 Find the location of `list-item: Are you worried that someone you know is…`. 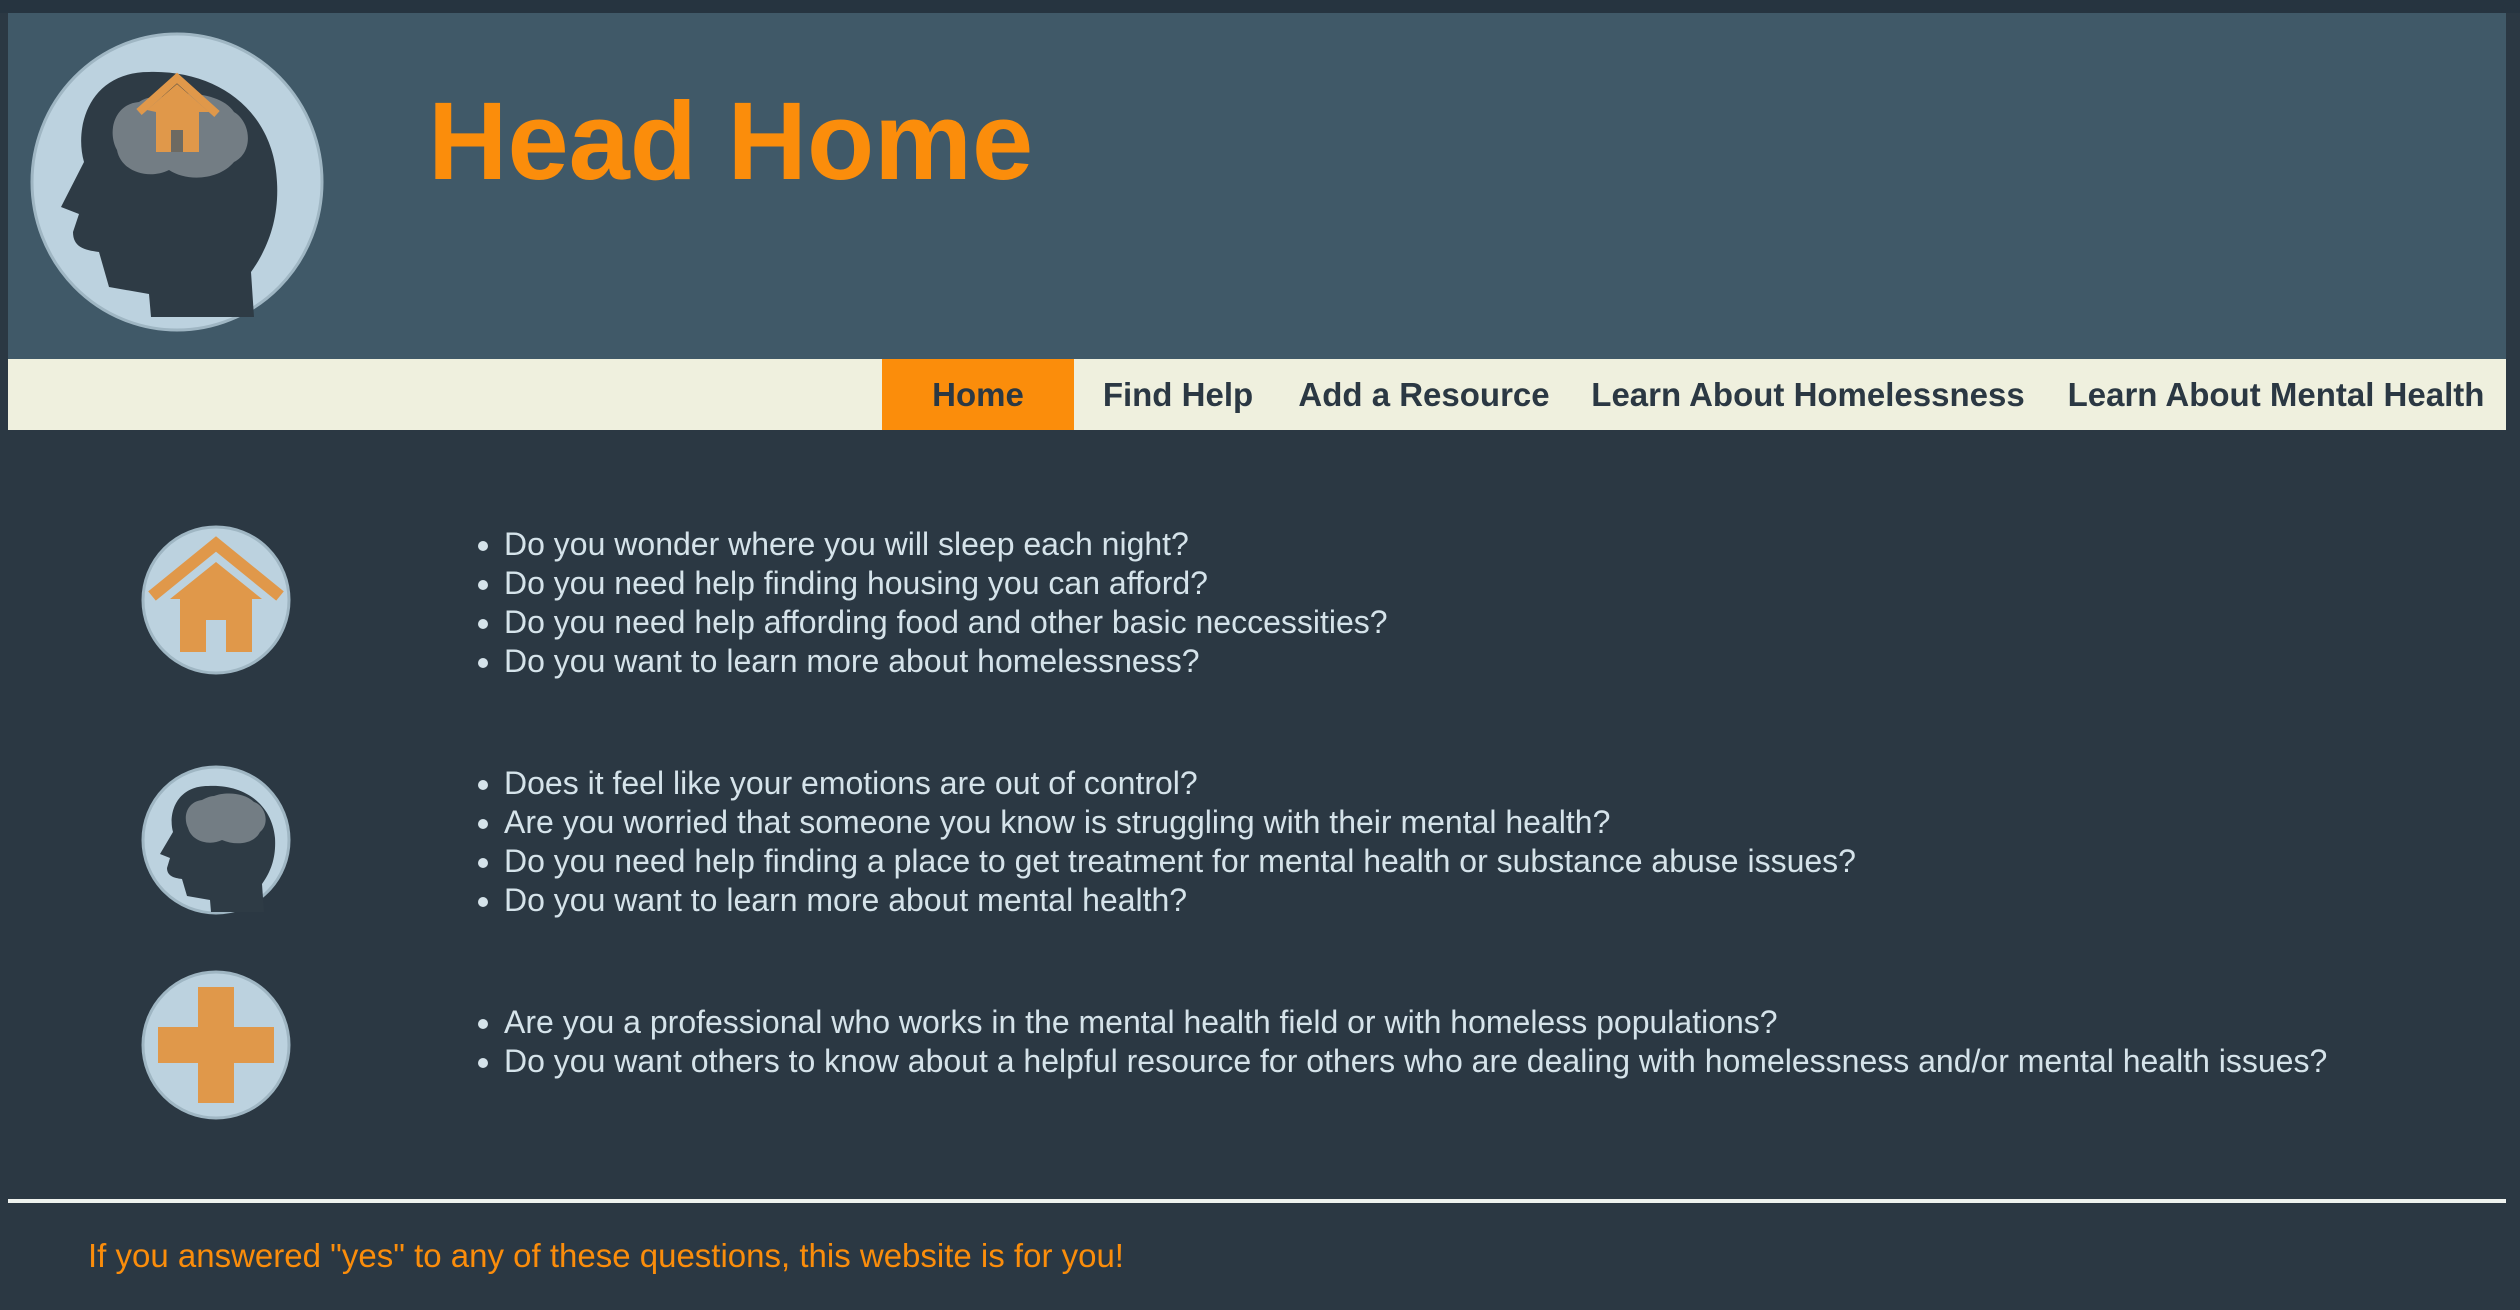

list-item: Are you worried that someone you know is… is located at coordinates (1180, 822).